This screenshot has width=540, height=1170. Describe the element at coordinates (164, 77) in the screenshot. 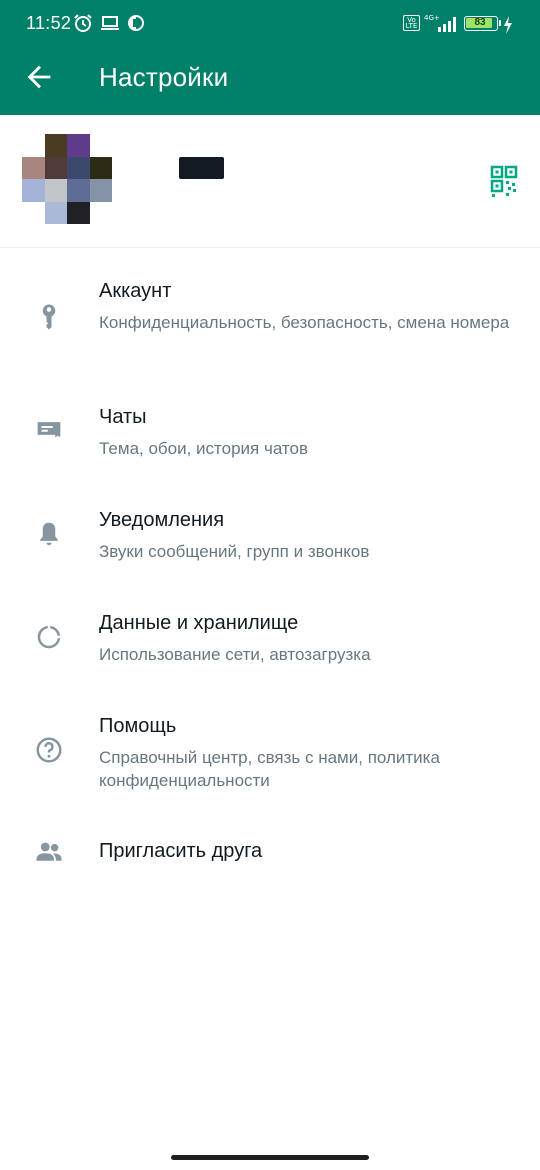

I see `page-title: Настройки` at that location.